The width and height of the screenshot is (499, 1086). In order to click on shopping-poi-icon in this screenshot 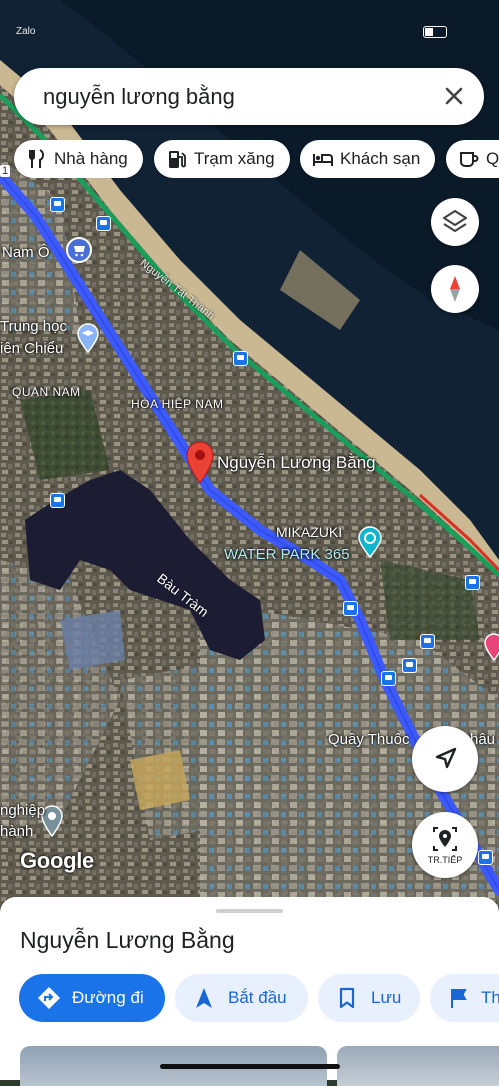, I will do `click(79, 250)`.